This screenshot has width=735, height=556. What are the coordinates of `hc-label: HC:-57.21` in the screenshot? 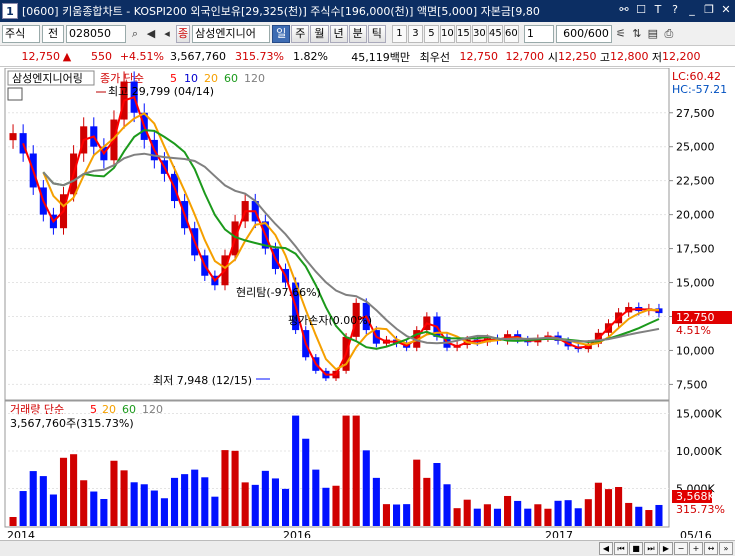 It's located at (699, 89).